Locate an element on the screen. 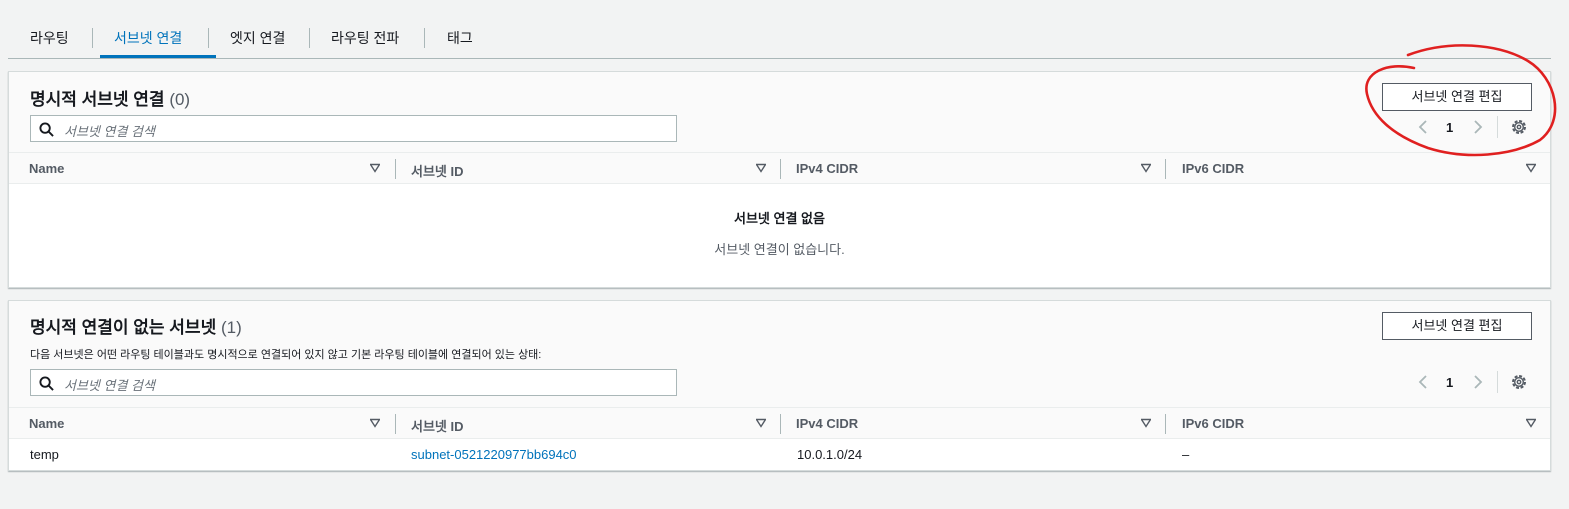  cell-ipv6-cidr: – is located at coordinates (1186, 454).